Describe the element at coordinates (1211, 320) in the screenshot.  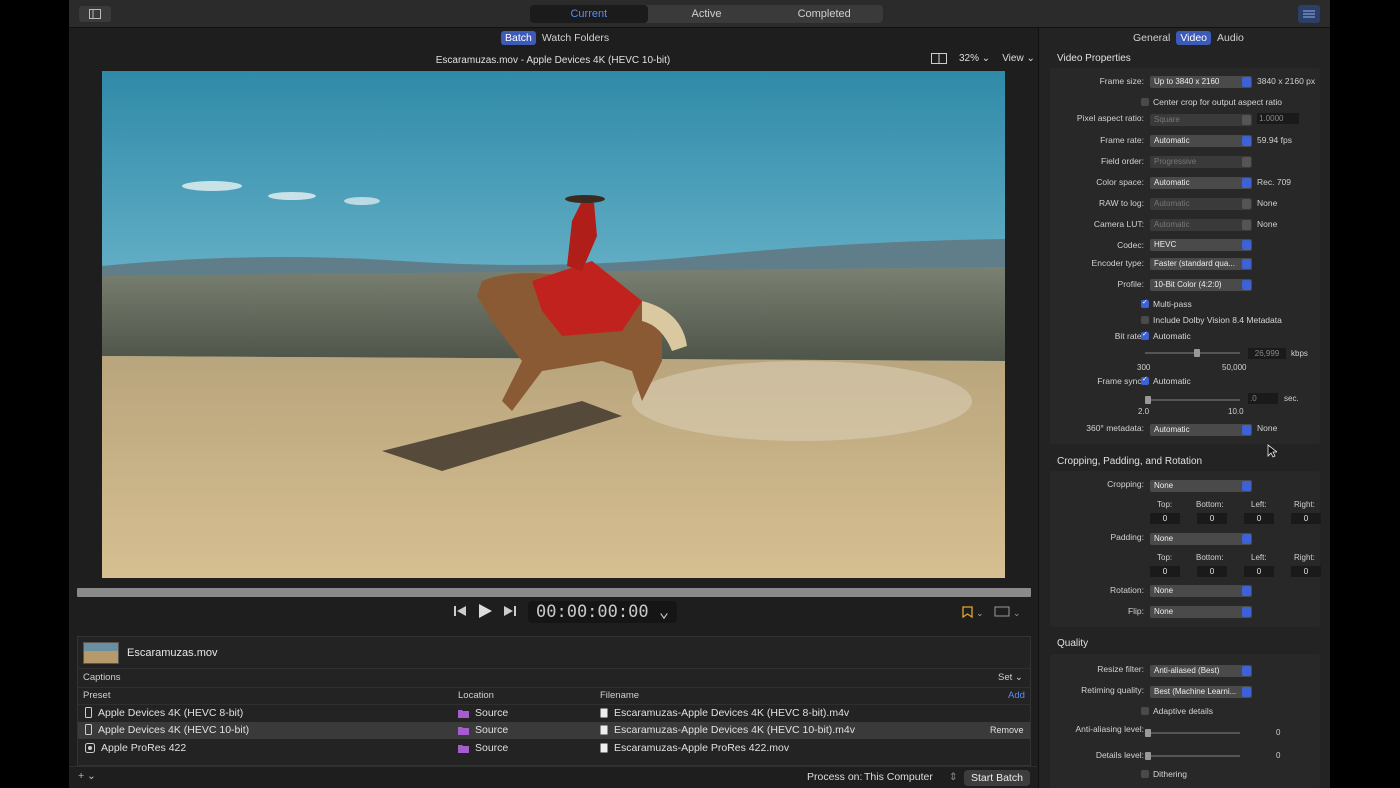
I see `dolby-vision-checkbox: Include Dolby Vision 8.4 Metadata` at that location.